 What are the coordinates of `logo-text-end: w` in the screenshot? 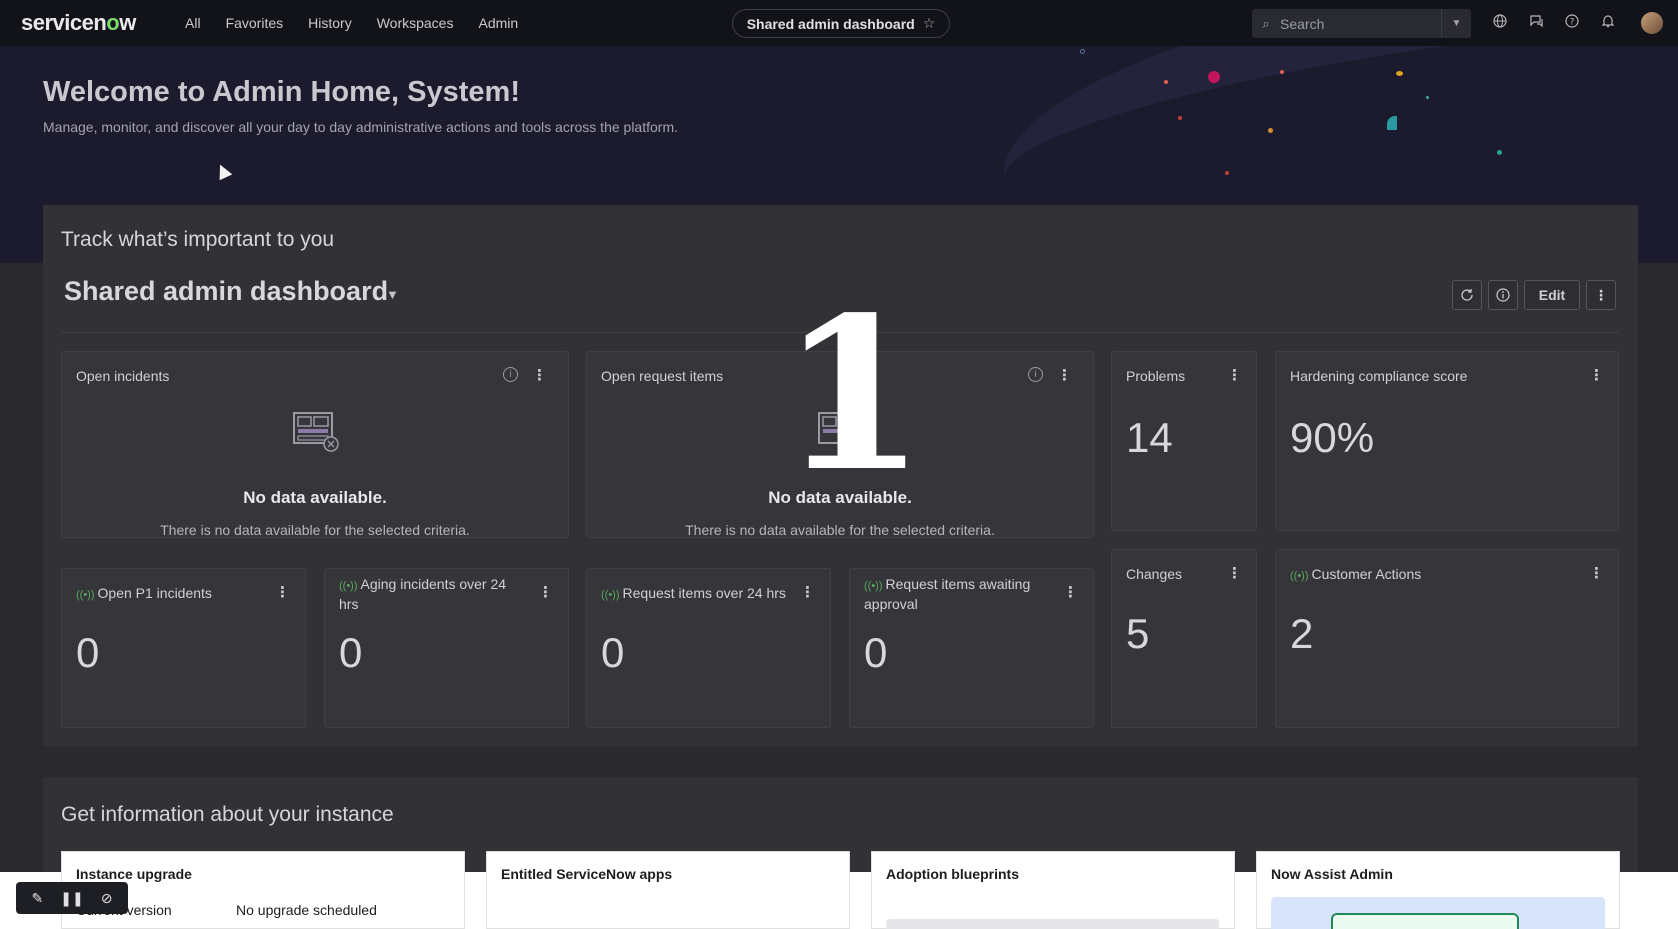 It's located at (127, 22).